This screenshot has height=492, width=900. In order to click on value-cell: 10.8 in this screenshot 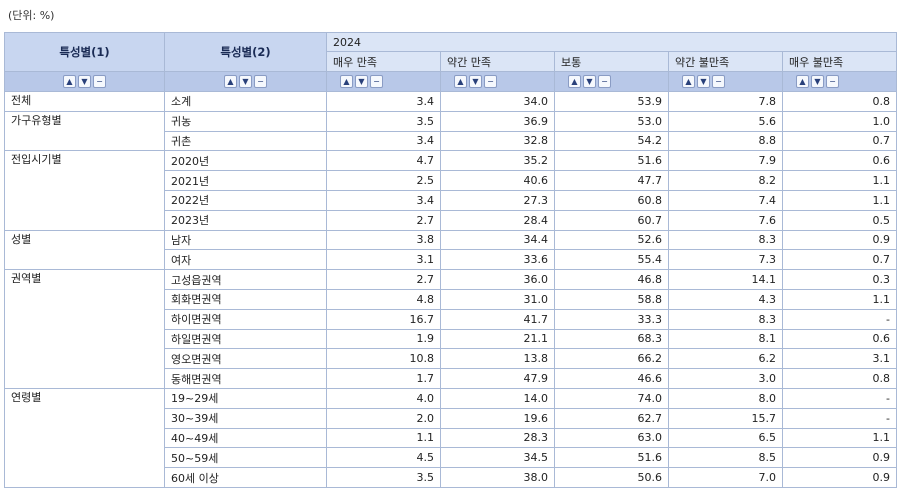, I will do `click(383, 359)`.